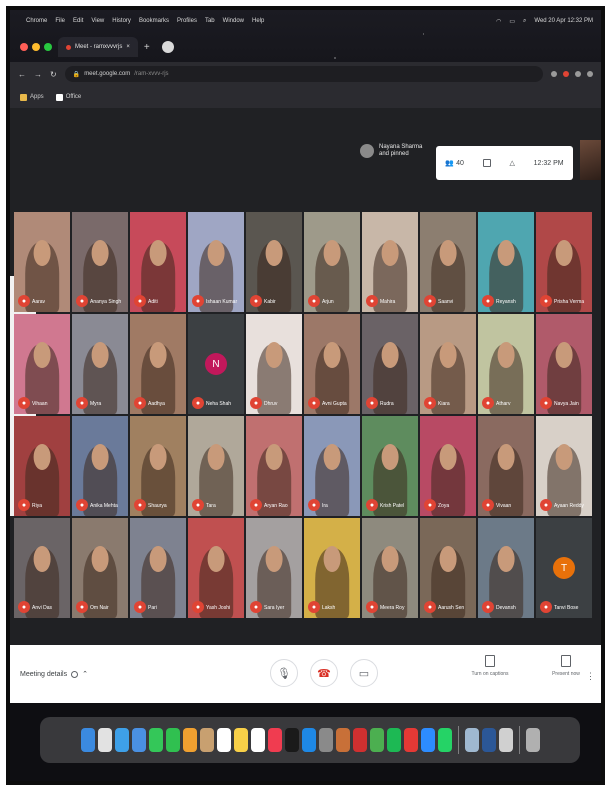 Image resolution: width=611 pixels, height=791 pixels. I want to click on participant-tile: ● Tara, so click(216, 466).